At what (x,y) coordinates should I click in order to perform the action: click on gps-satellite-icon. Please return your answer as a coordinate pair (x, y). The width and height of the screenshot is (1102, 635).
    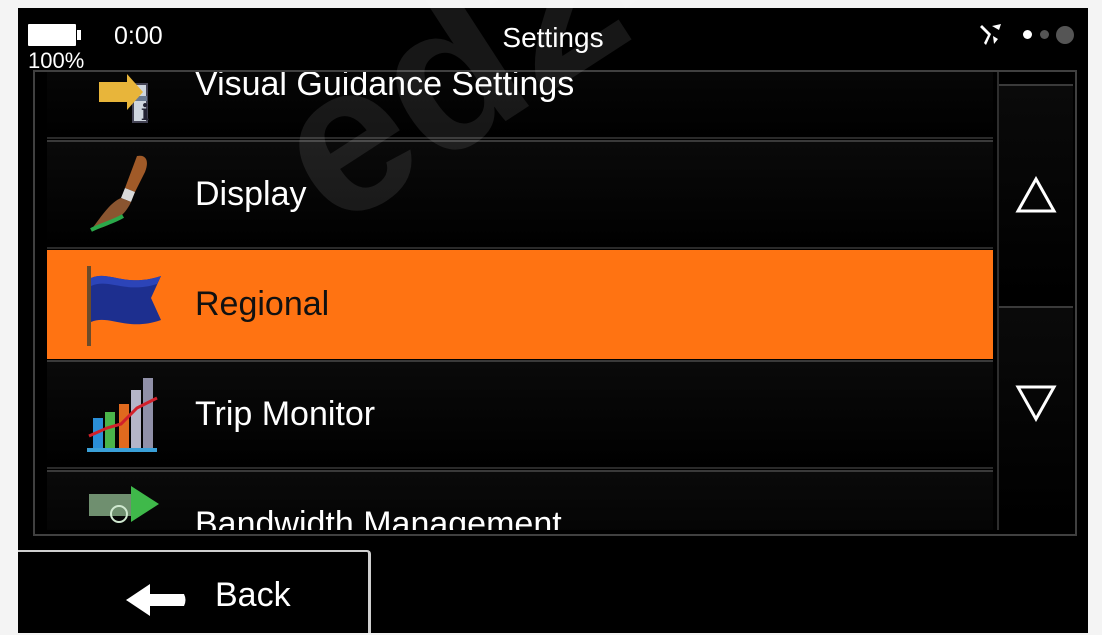
    Looking at the image, I should click on (990, 34).